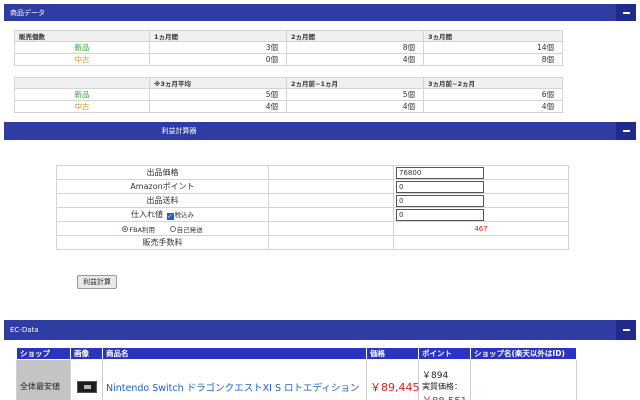 This screenshot has width=640, height=400. What do you see at coordinates (232, 388) in the screenshot?
I see `product-name-link: Nintendo Switch ドラゴンクエストXI S ロトエディション` at bounding box center [232, 388].